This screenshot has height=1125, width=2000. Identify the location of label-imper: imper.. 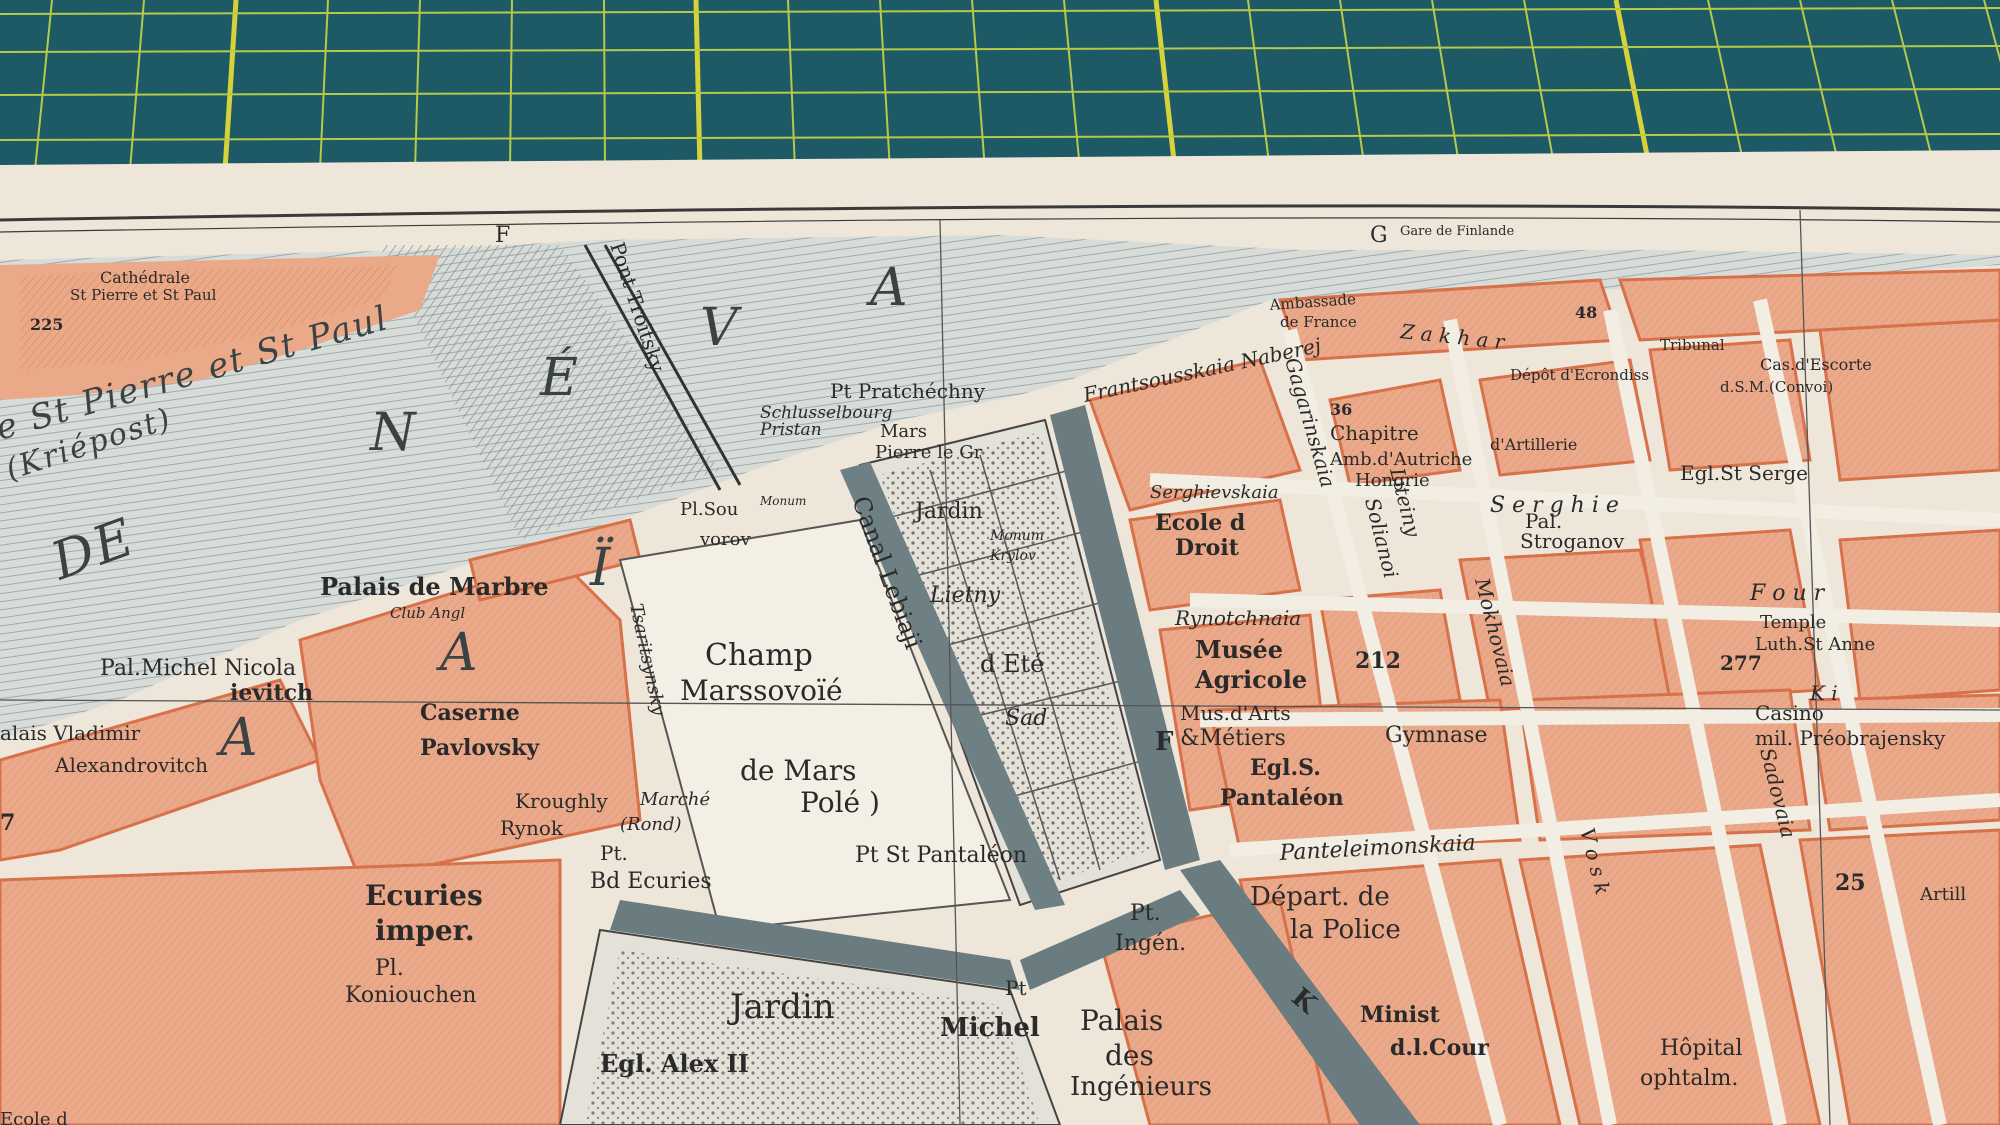
(425, 930).